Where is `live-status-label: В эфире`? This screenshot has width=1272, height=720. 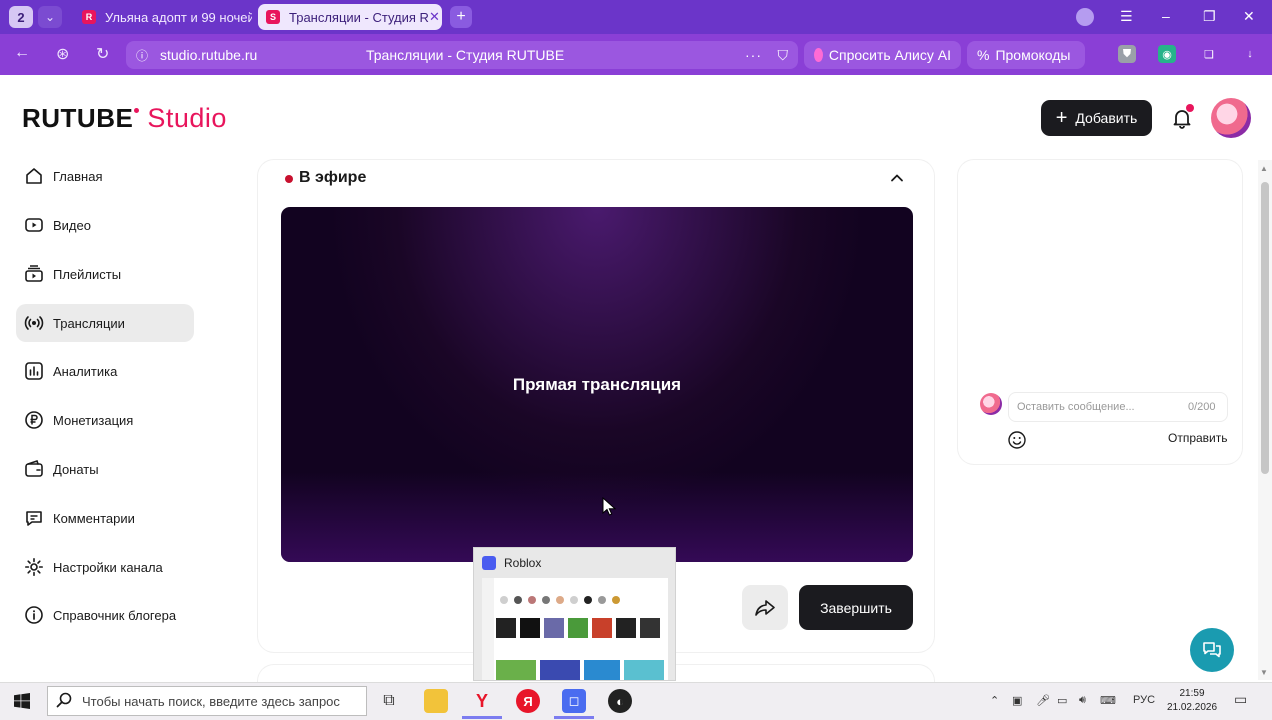 live-status-label: В эфире is located at coordinates (333, 177).